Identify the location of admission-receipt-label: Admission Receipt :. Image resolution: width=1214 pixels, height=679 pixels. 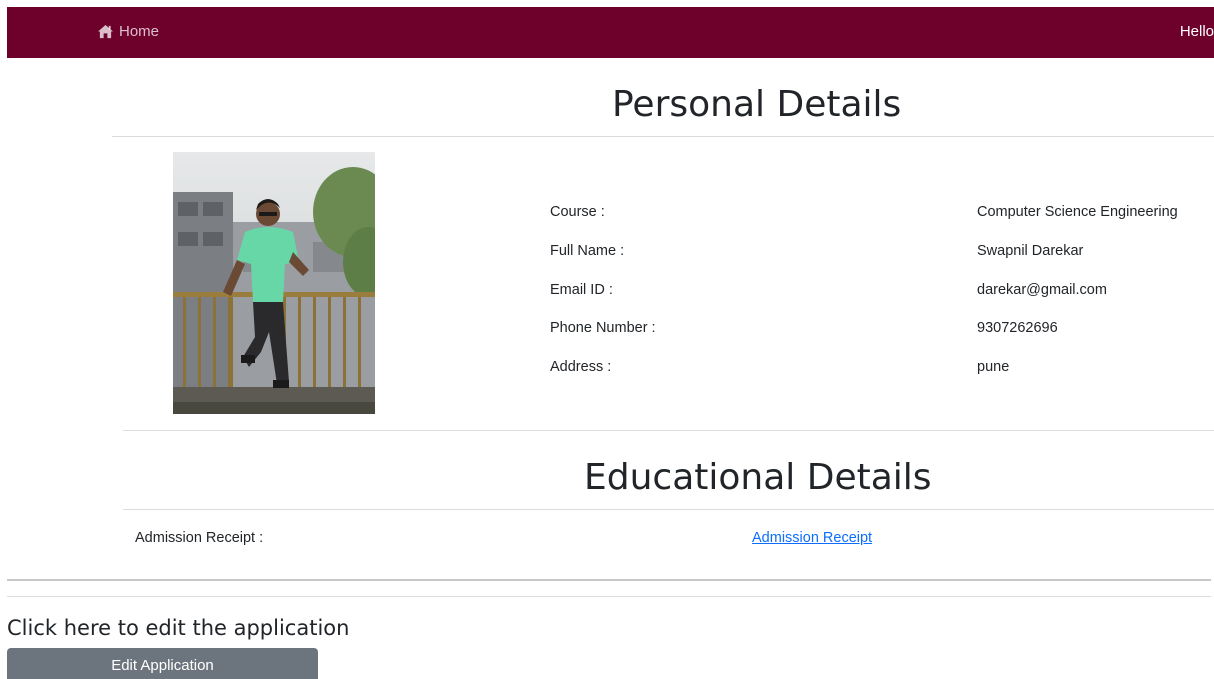
(199, 538).